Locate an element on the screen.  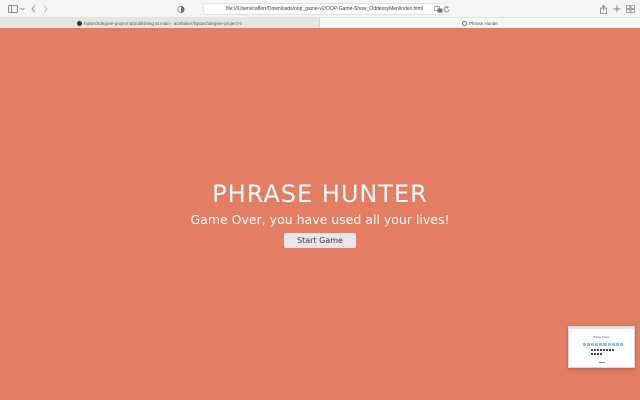
globe-icon is located at coordinates (464, 23).